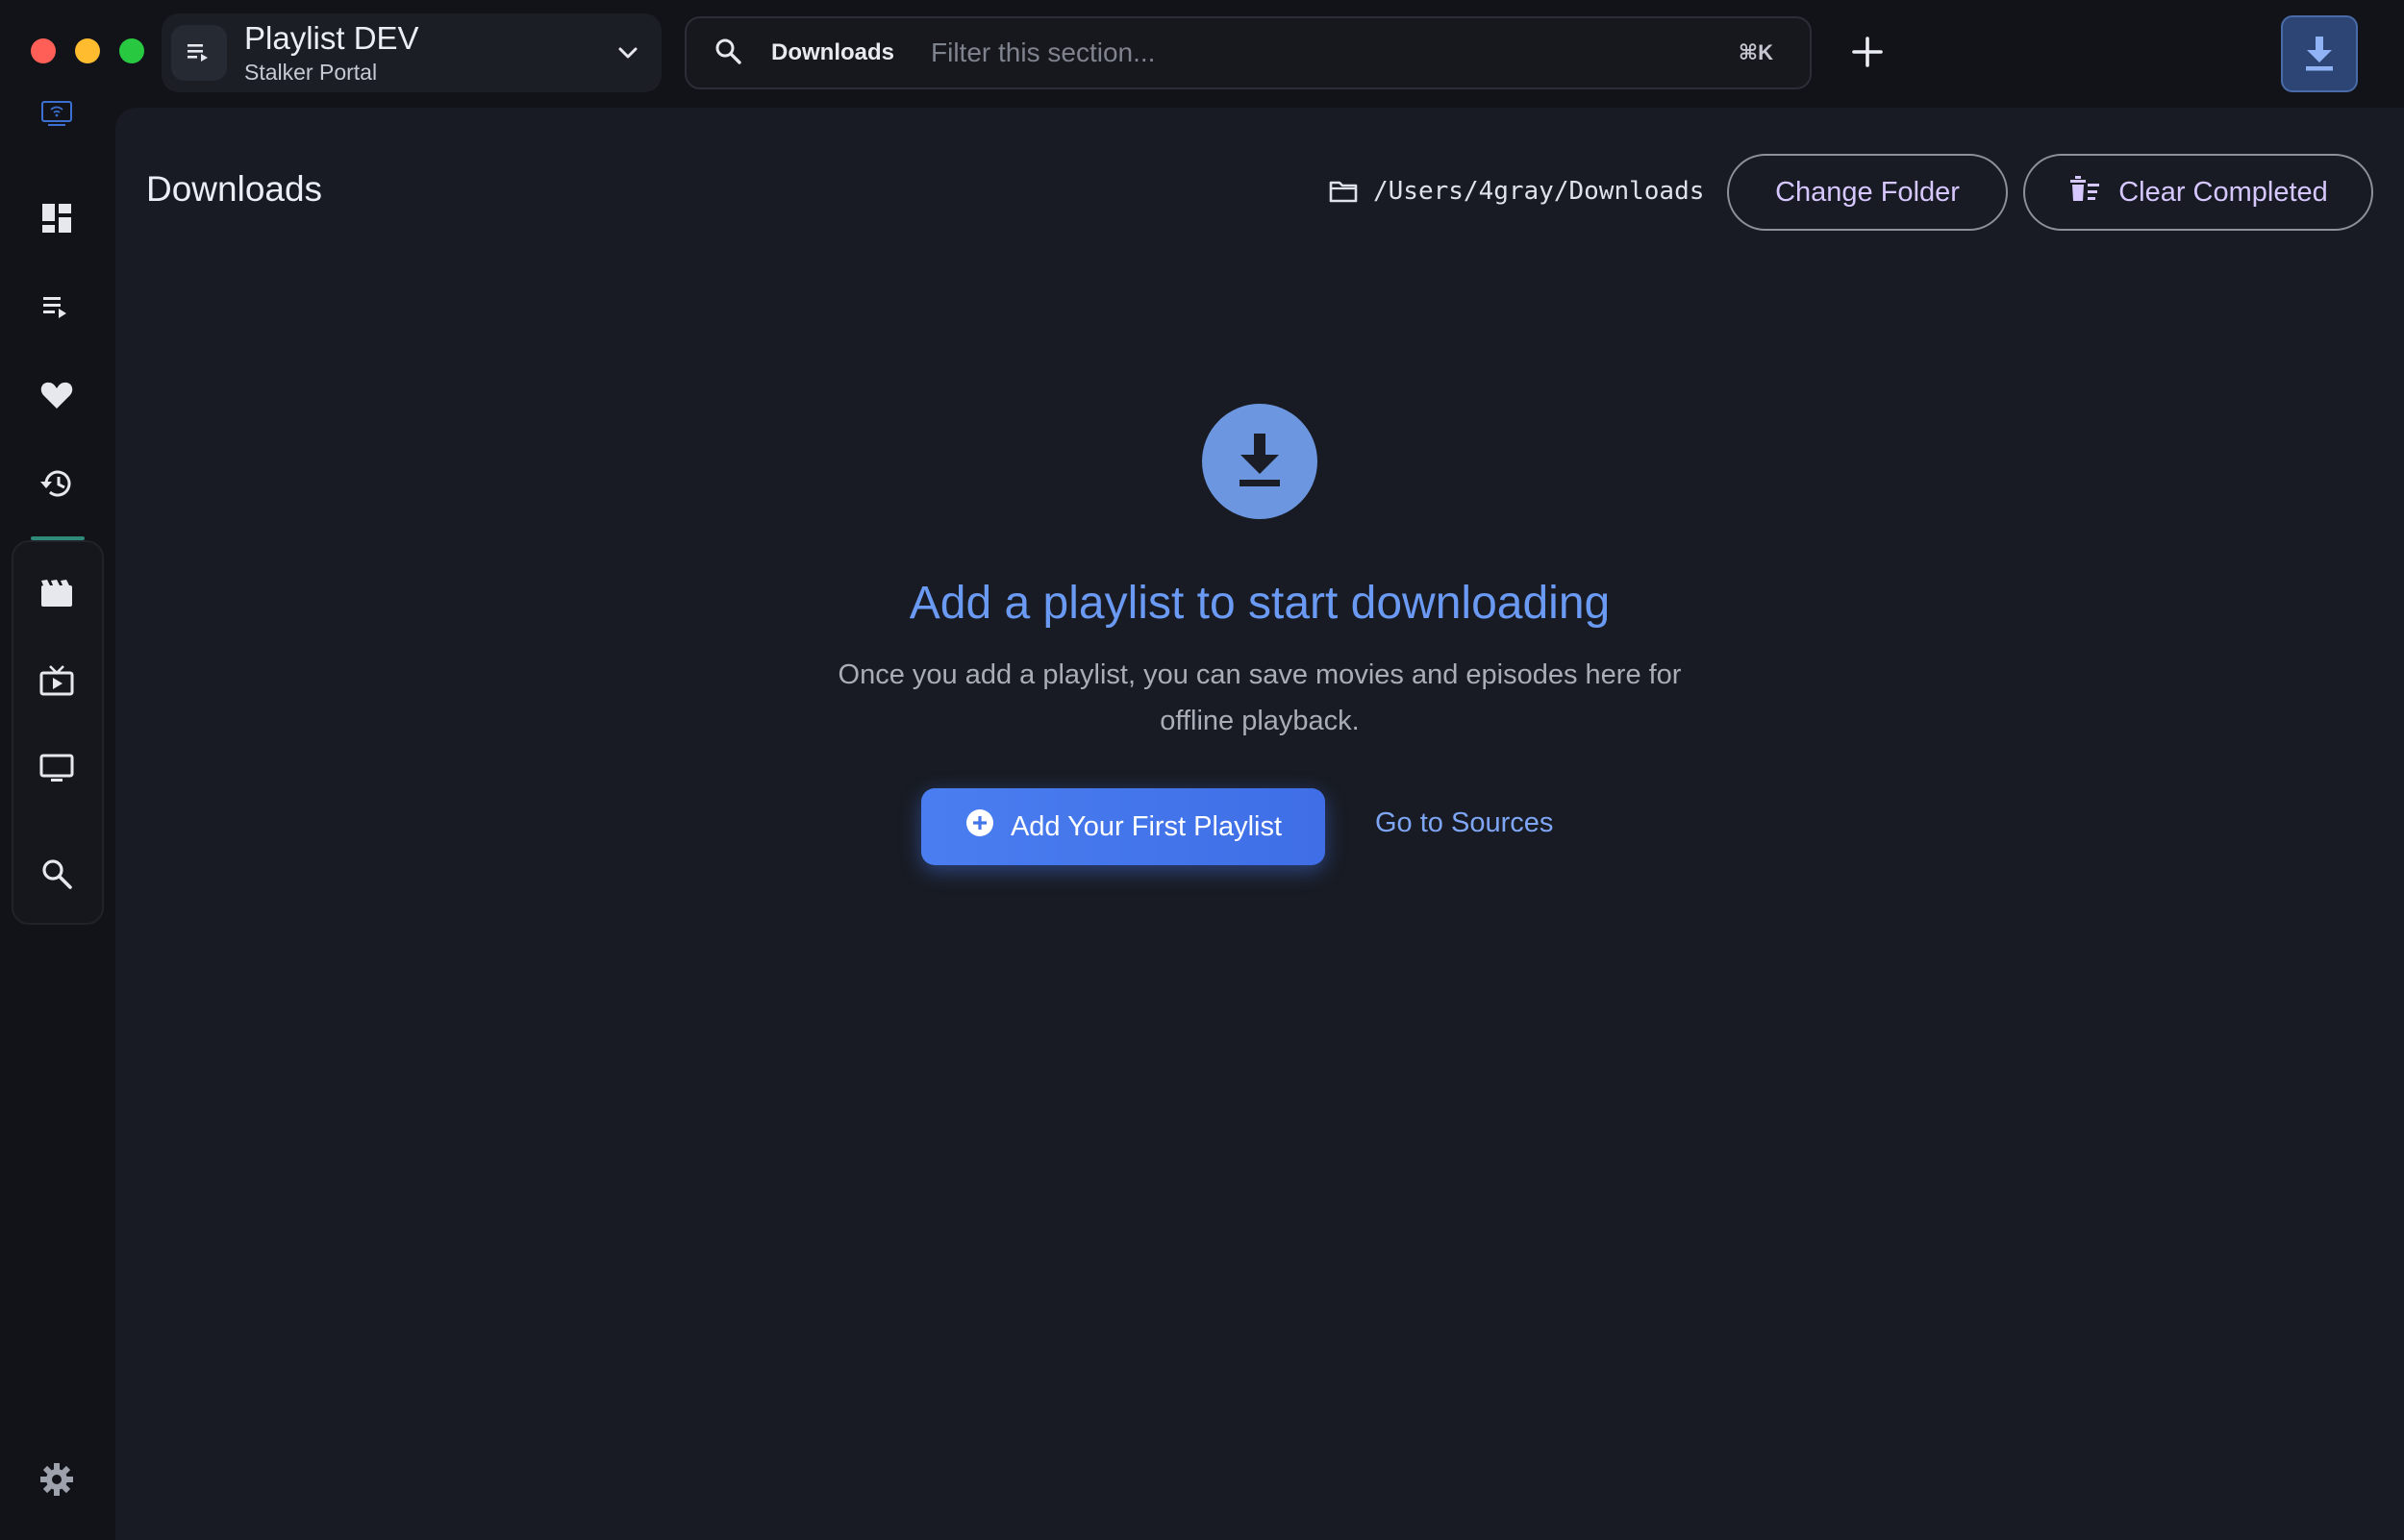  Describe the element at coordinates (87, 50) in the screenshot. I see `window-minimize-button` at that location.